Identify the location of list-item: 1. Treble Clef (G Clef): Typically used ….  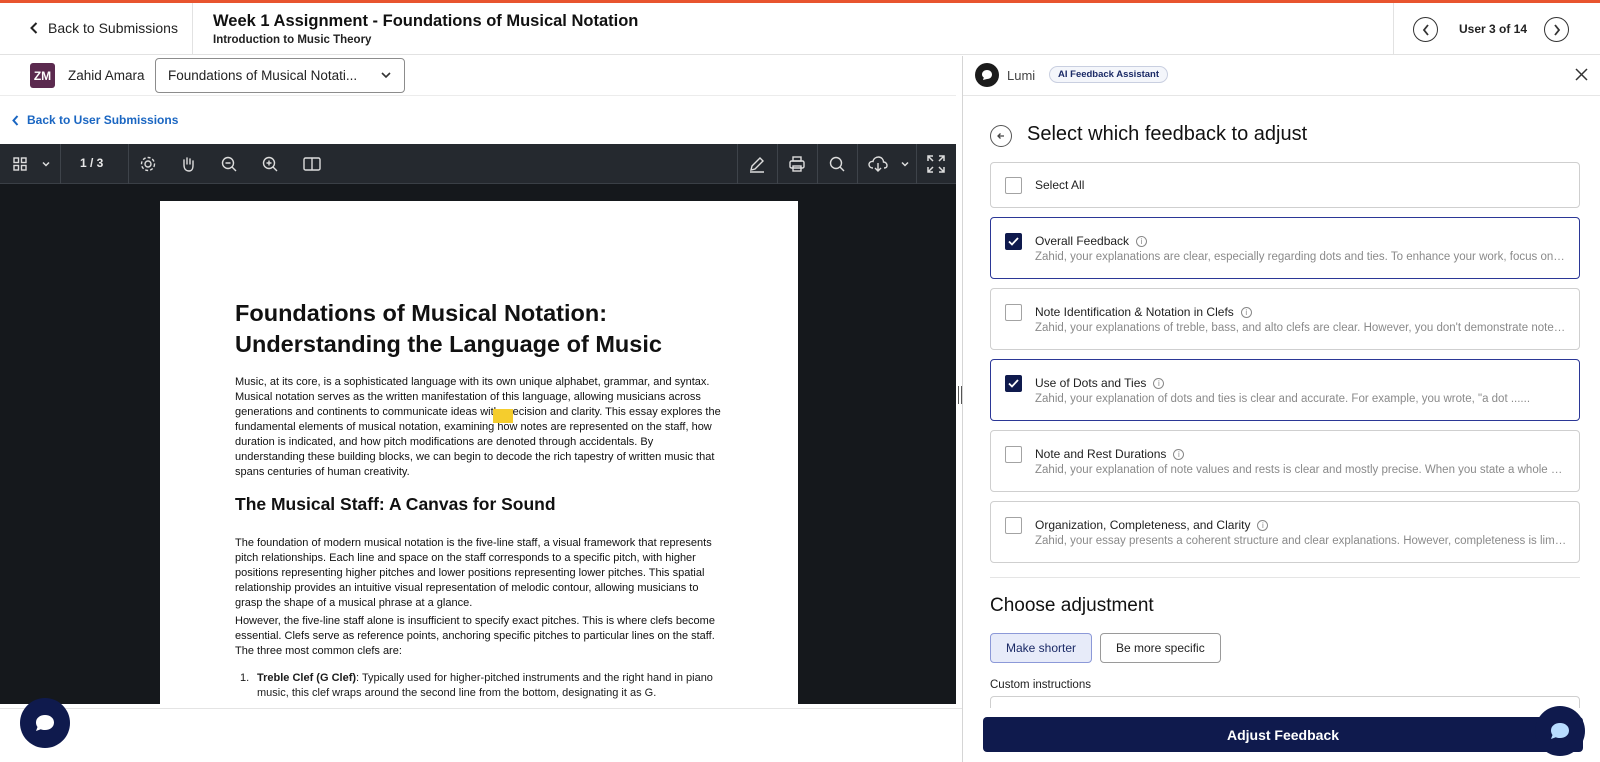
(480, 686).